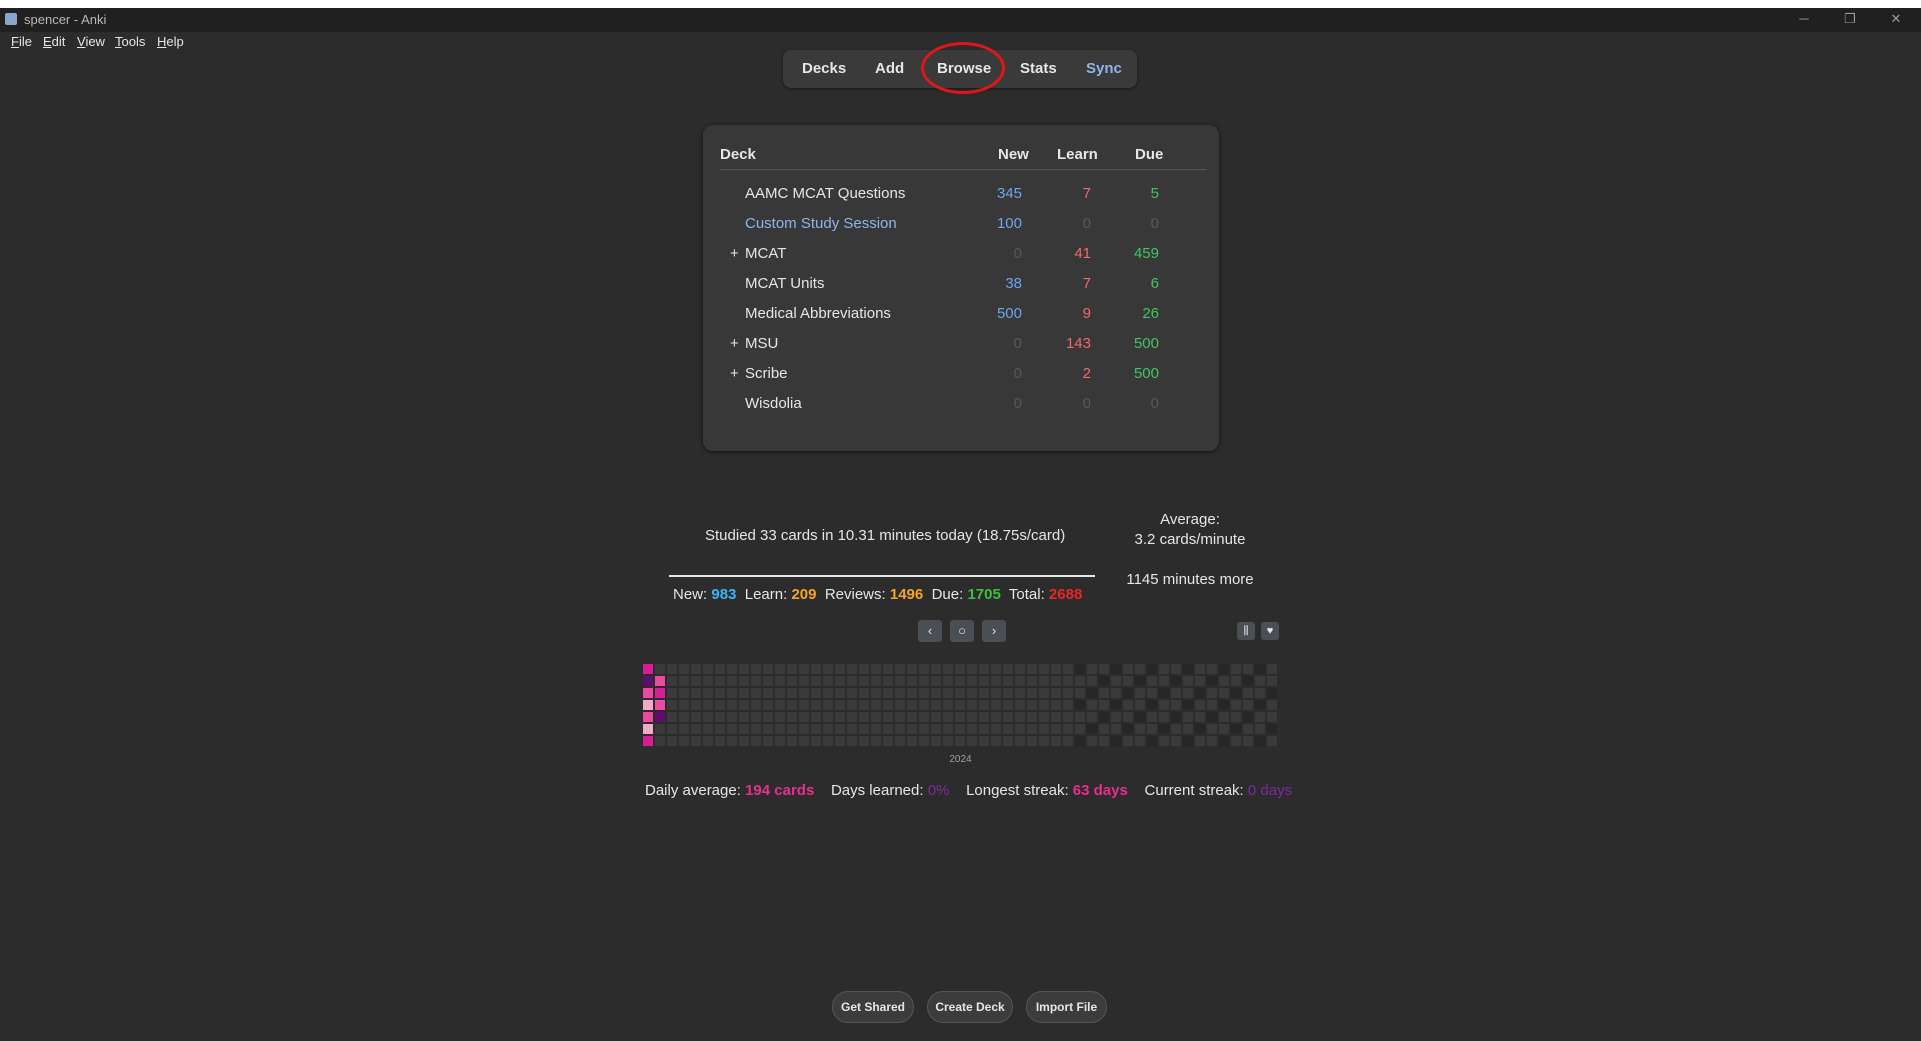  What do you see at coordinates (773, 403) in the screenshot?
I see `deck-name-link: Wisdolia` at bounding box center [773, 403].